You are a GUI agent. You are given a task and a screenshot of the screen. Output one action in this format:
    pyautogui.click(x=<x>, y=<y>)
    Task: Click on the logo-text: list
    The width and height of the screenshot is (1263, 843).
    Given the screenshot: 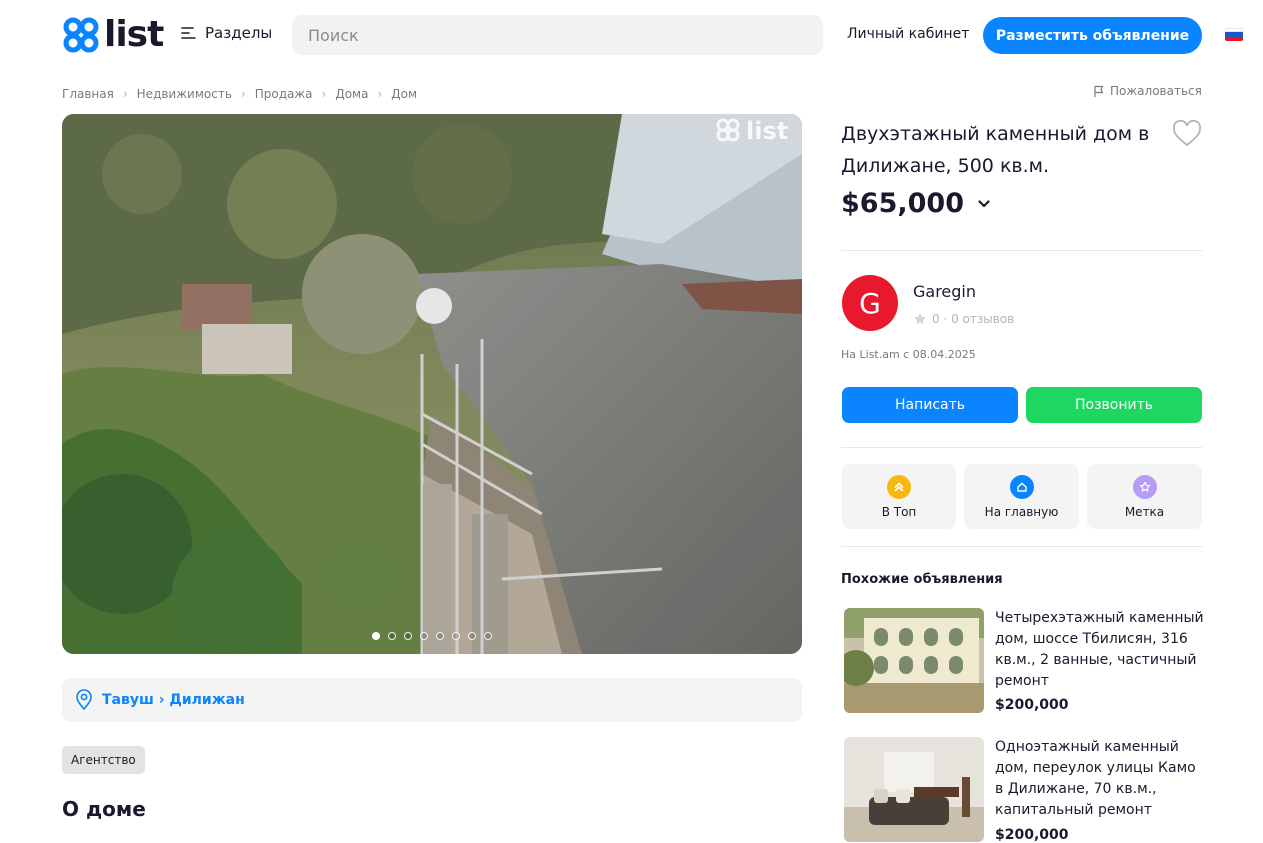 What is the action you would take?
    pyautogui.click(x=134, y=34)
    